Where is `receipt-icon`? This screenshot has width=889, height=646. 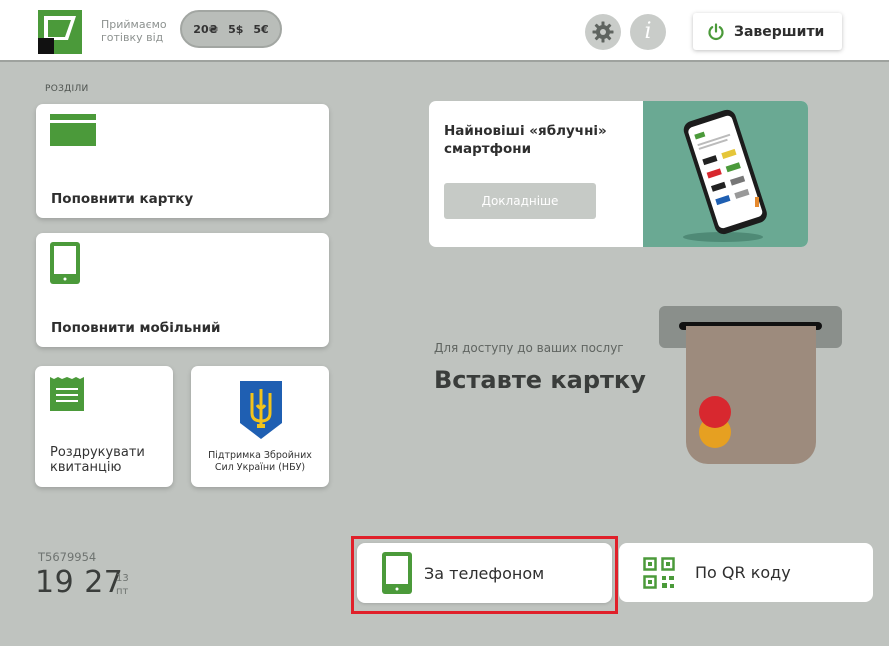
receipt-icon is located at coordinates (67, 394).